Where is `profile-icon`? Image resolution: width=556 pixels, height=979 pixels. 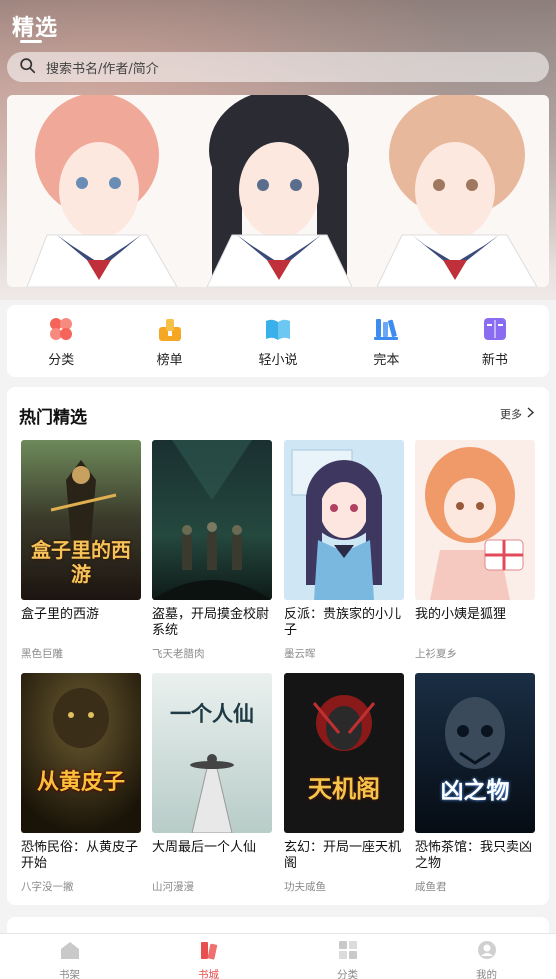
profile-icon is located at coordinates (487, 952).